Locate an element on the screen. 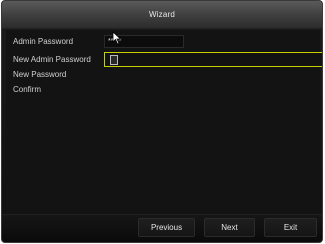  new-admin-password-field is located at coordinates (213, 59).